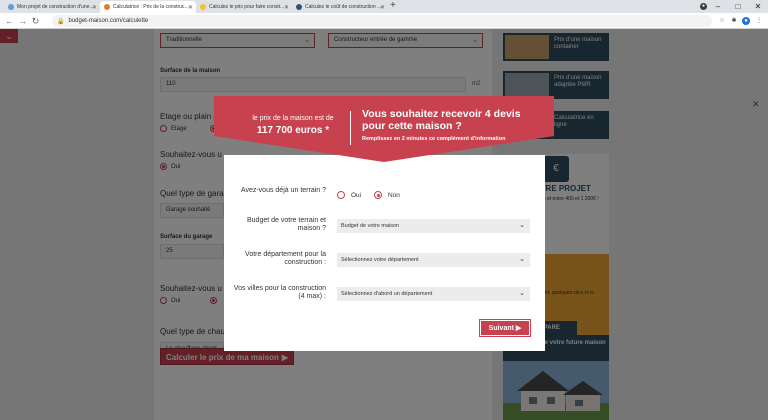 This screenshot has height=420, width=768. I want to click on menu-kebab-icon: ⋮, so click(759, 21).